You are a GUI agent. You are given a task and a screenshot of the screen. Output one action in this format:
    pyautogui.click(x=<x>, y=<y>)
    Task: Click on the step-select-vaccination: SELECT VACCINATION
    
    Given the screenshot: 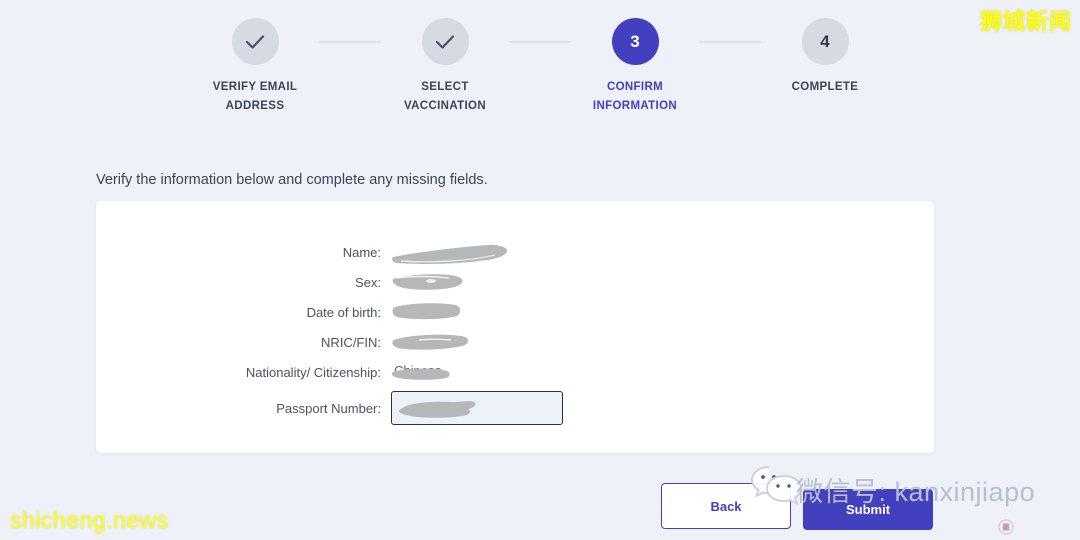 What is the action you would take?
    pyautogui.click(x=445, y=66)
    